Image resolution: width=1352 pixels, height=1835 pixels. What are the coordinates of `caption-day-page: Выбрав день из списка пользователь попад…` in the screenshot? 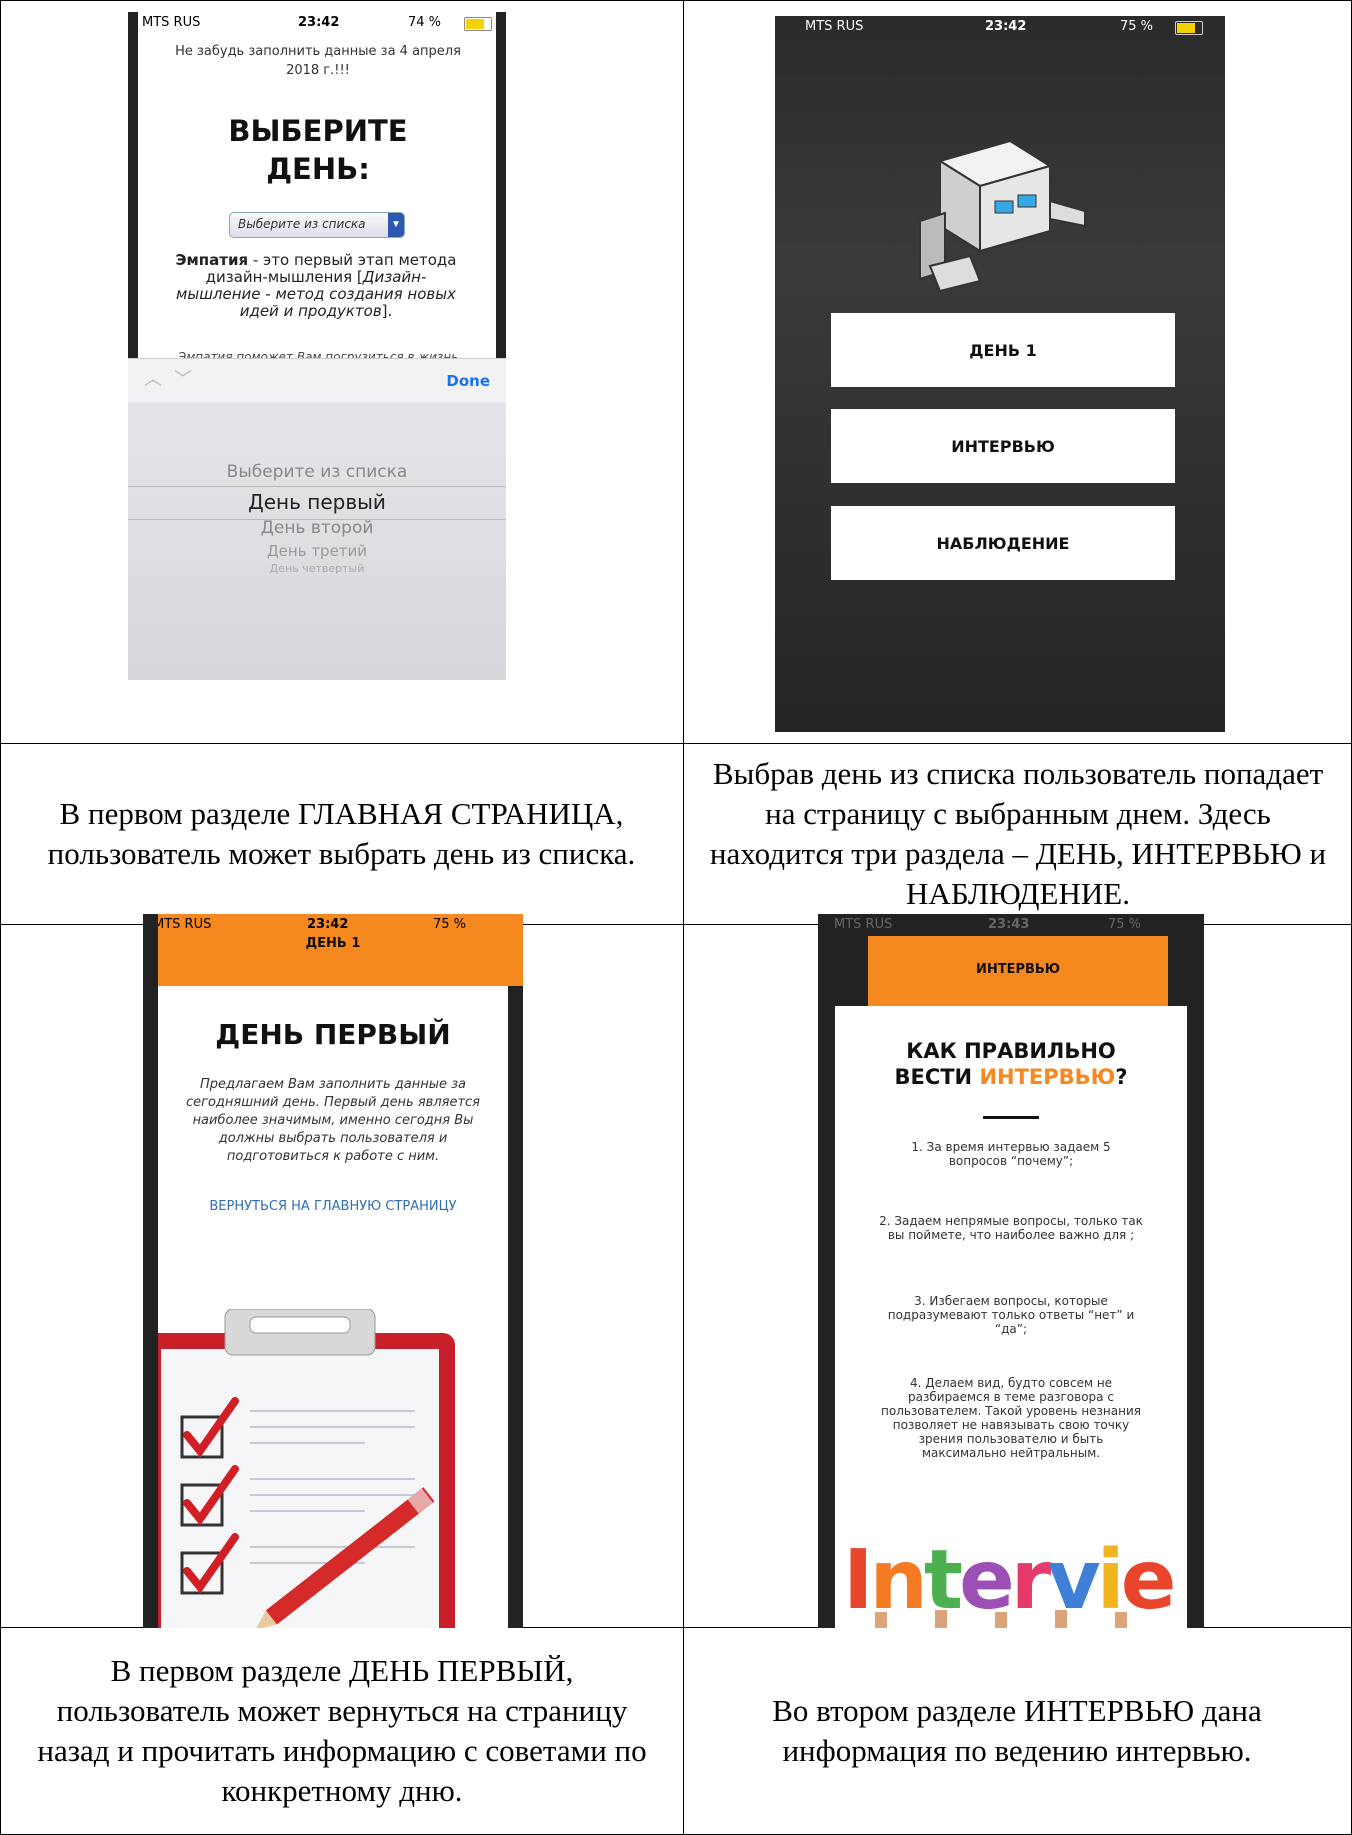 It's located at (1018, 833).